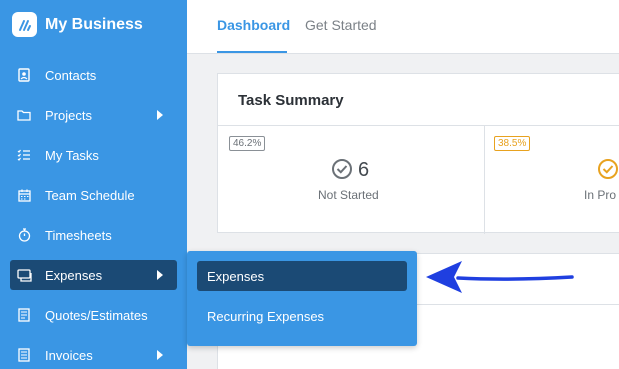 The height and width of the screenshot is (369, 619). What do you see at coordinates (341, 25) in the screenshot?
I see `tab-get-started: Get Started` at bounding box center [341, 25].